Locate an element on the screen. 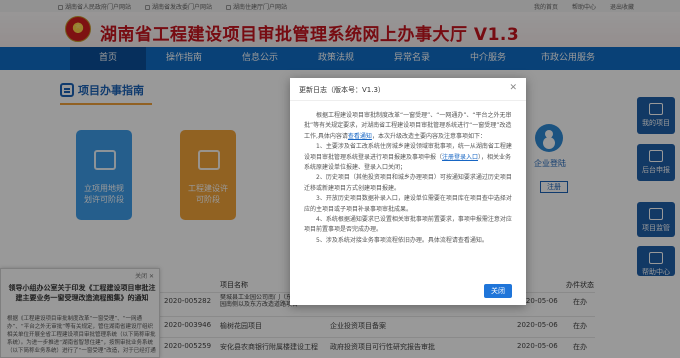 This screenshot has width=680, height=358. list-item: 5、涉及系统对接业务事项流程依旧办理。具体流程请查看通知。 is located at coordinates (402, 240).